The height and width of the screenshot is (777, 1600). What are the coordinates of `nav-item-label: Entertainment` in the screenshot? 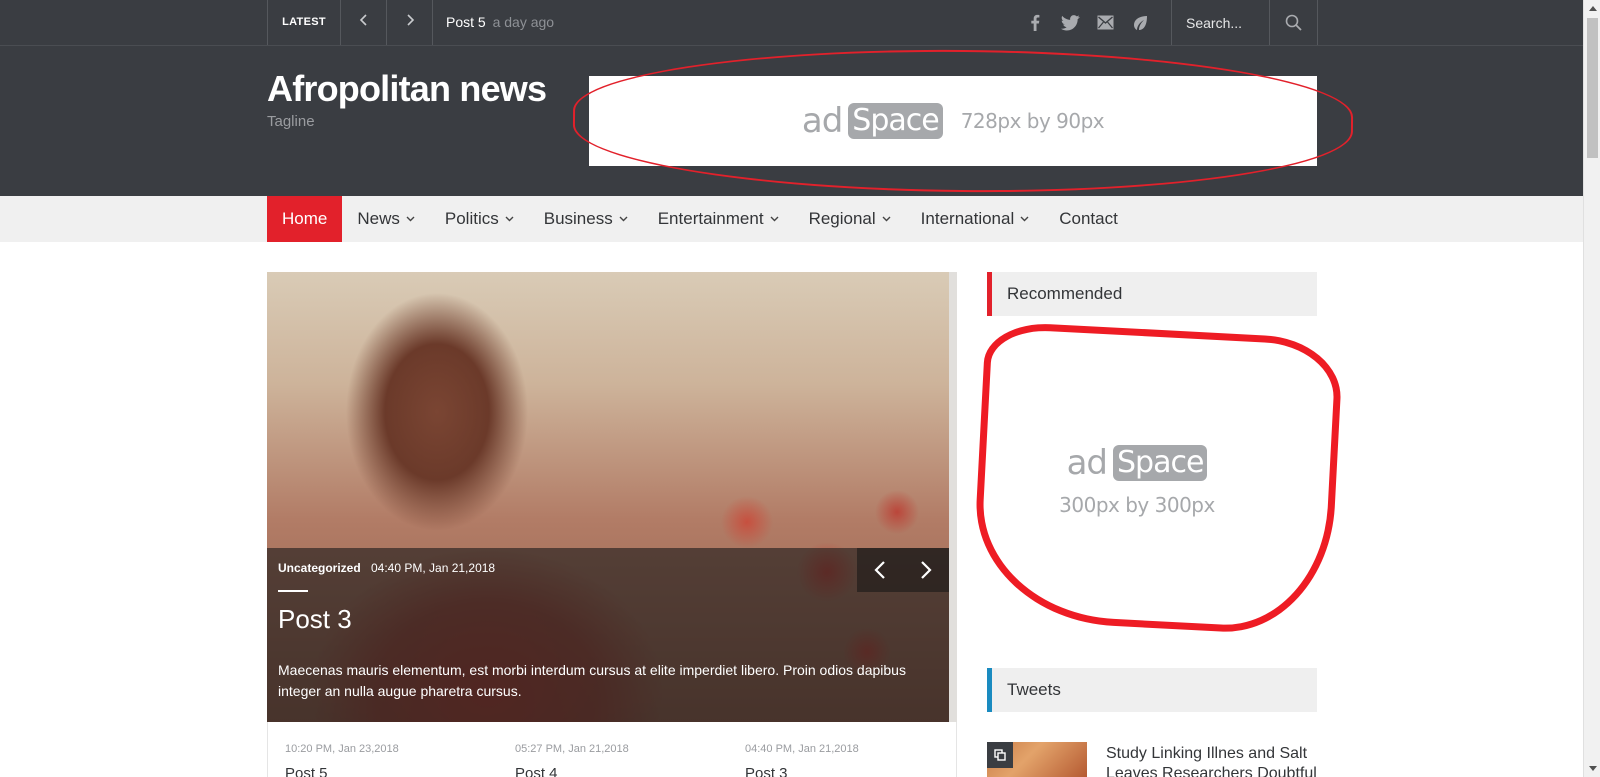 It's located at (710, 218).